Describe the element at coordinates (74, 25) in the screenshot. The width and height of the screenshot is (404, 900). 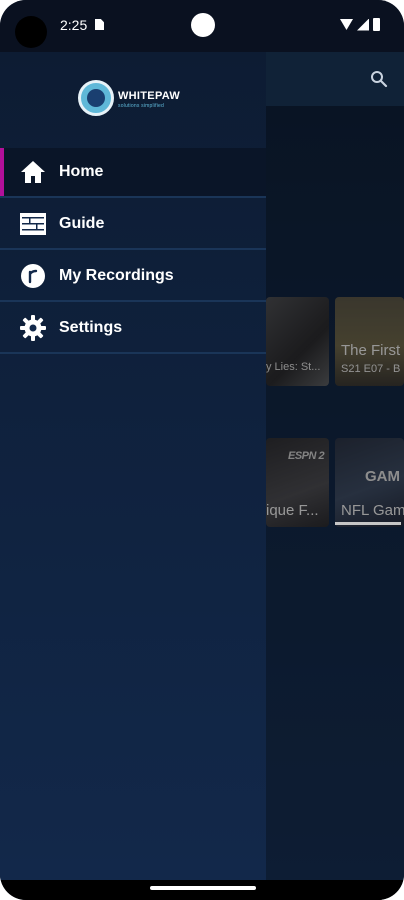
I see `status-time: 2:25` at that location.